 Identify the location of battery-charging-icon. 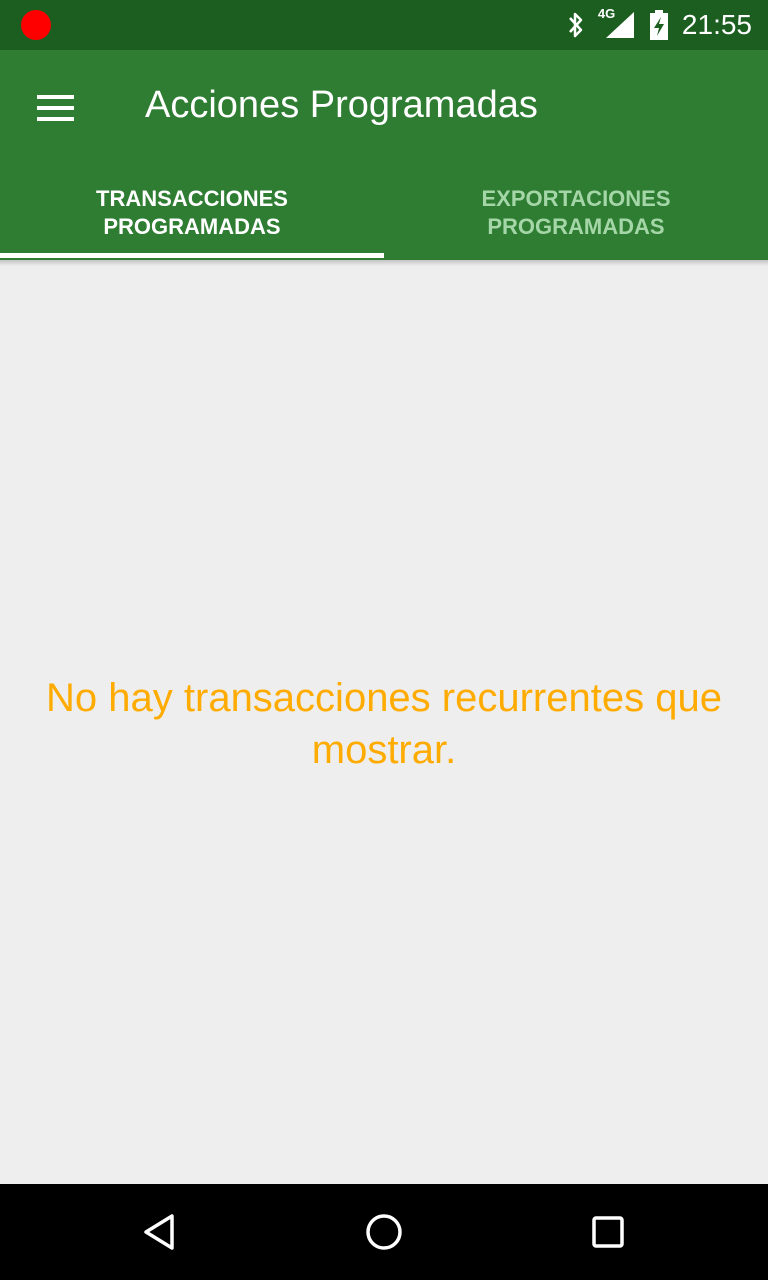
(659, 25).